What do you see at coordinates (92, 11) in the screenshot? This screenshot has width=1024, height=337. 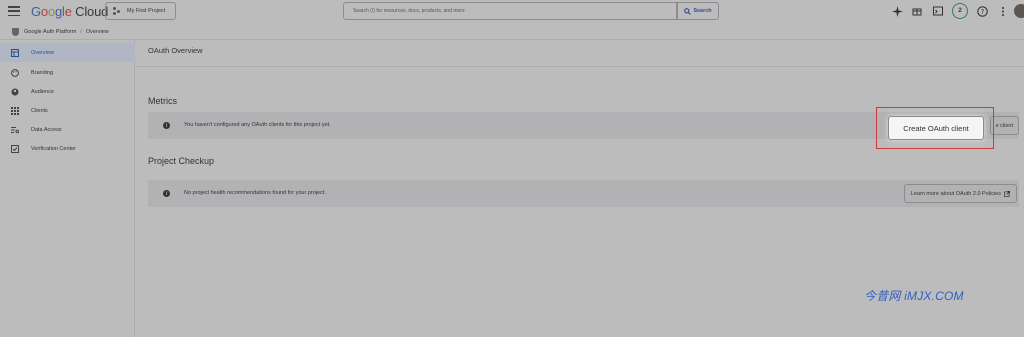 I see `logo-cloud-text: Cloud` at bounding box center [92, 11].